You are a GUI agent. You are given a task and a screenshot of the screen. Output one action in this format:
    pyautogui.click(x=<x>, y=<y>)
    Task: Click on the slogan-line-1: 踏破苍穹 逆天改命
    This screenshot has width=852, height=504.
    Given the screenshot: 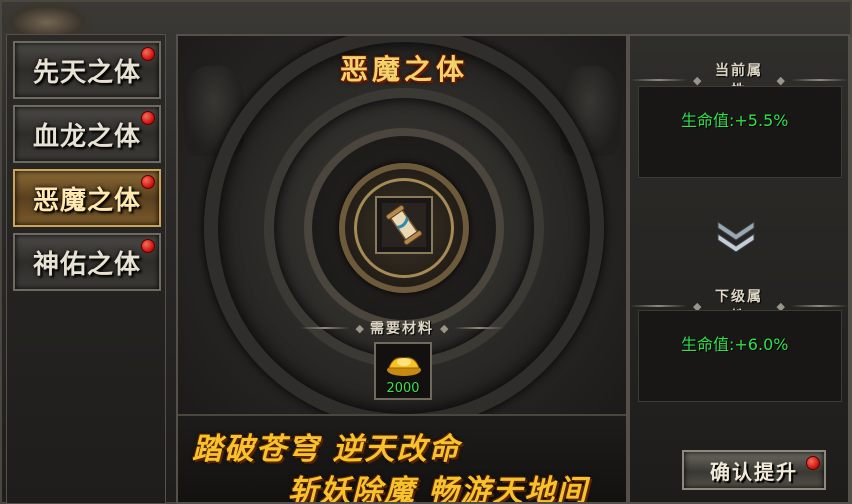 What is the action you would take?
    pyautogui.click(x=326, y=449)
    